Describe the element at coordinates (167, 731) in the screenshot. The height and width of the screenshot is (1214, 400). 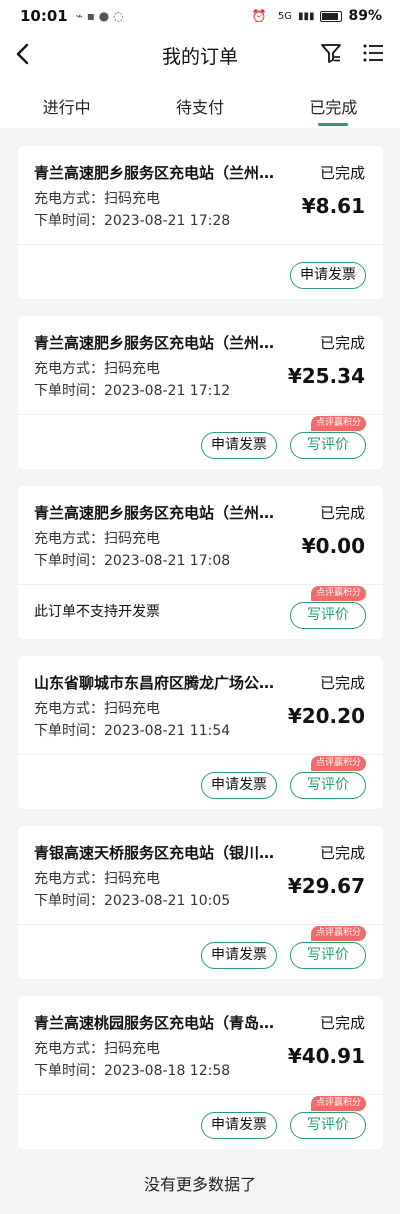
I see `time-value: 2023-08-21 11:54` at that location.